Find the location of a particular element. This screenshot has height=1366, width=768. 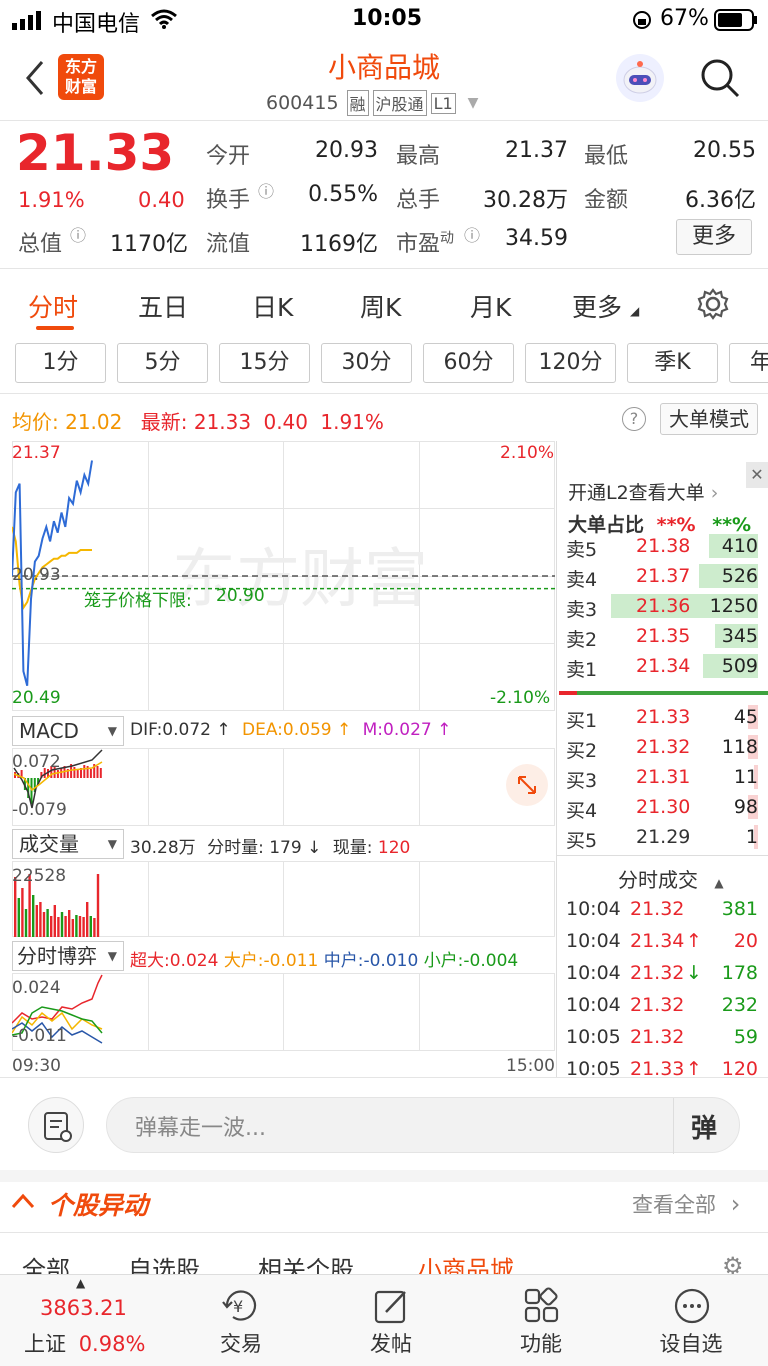

index-line: 上证 0.98% is located at coordinates (84, 1343).